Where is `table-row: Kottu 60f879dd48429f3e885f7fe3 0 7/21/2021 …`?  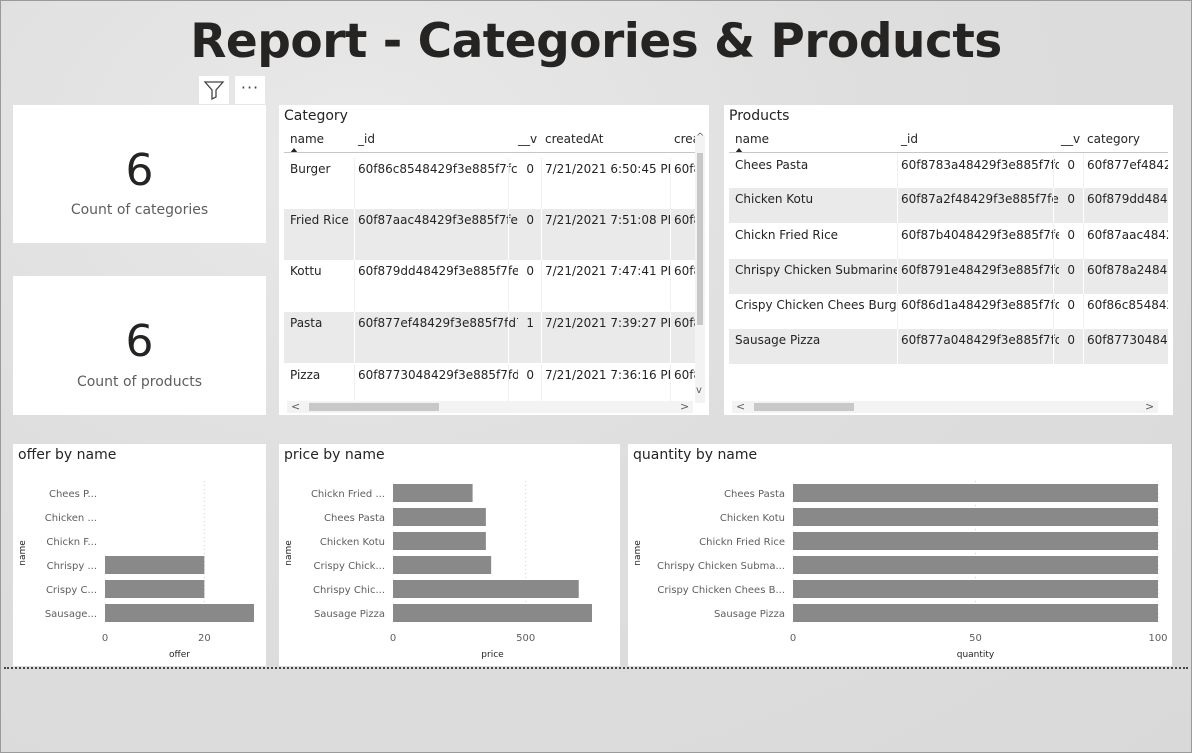
table-row: Kottu 60f879dd48429f3e885f7fe3 0 7/21/2021 … is located at coordinates (490, 285).